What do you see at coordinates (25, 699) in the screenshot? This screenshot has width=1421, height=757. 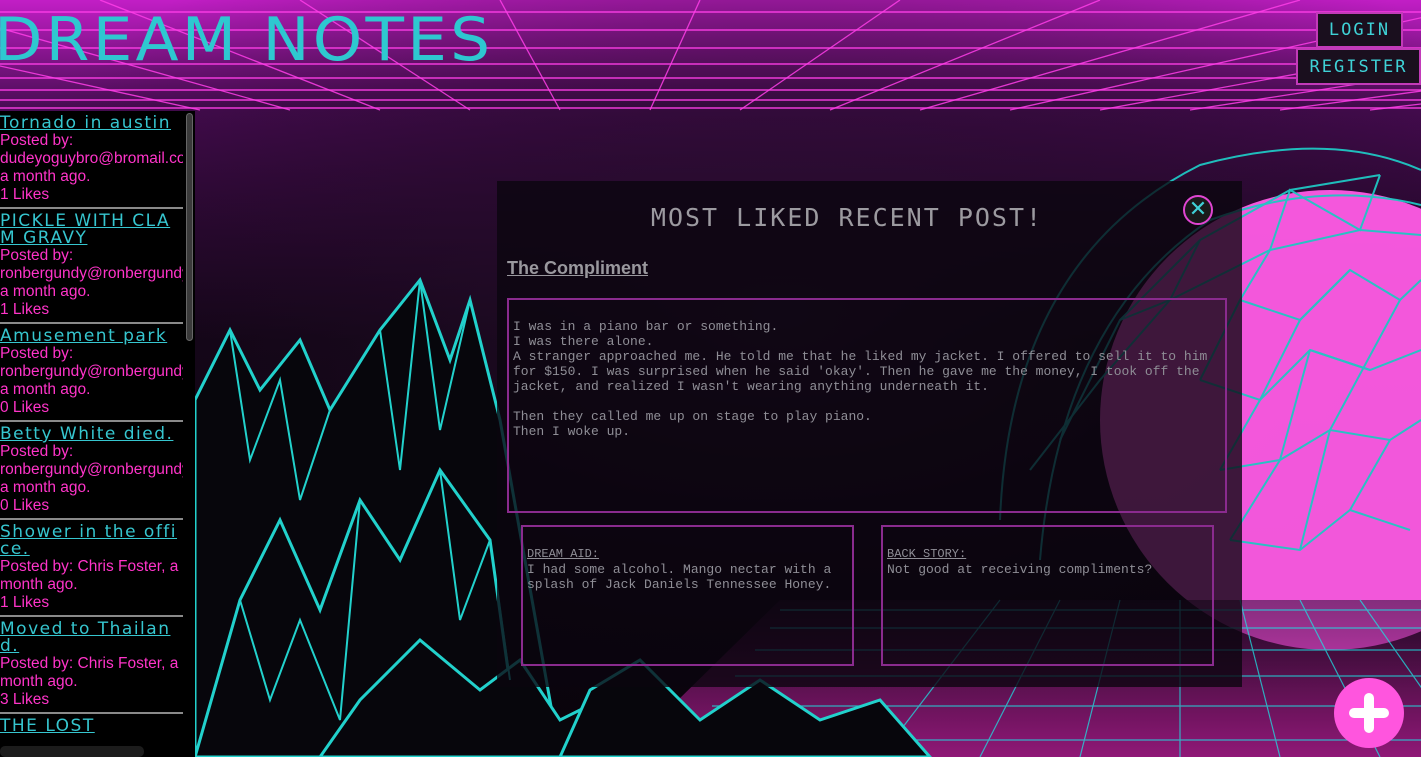 I see `post-likes: 3 Likes` at bounding box center [25, 699].